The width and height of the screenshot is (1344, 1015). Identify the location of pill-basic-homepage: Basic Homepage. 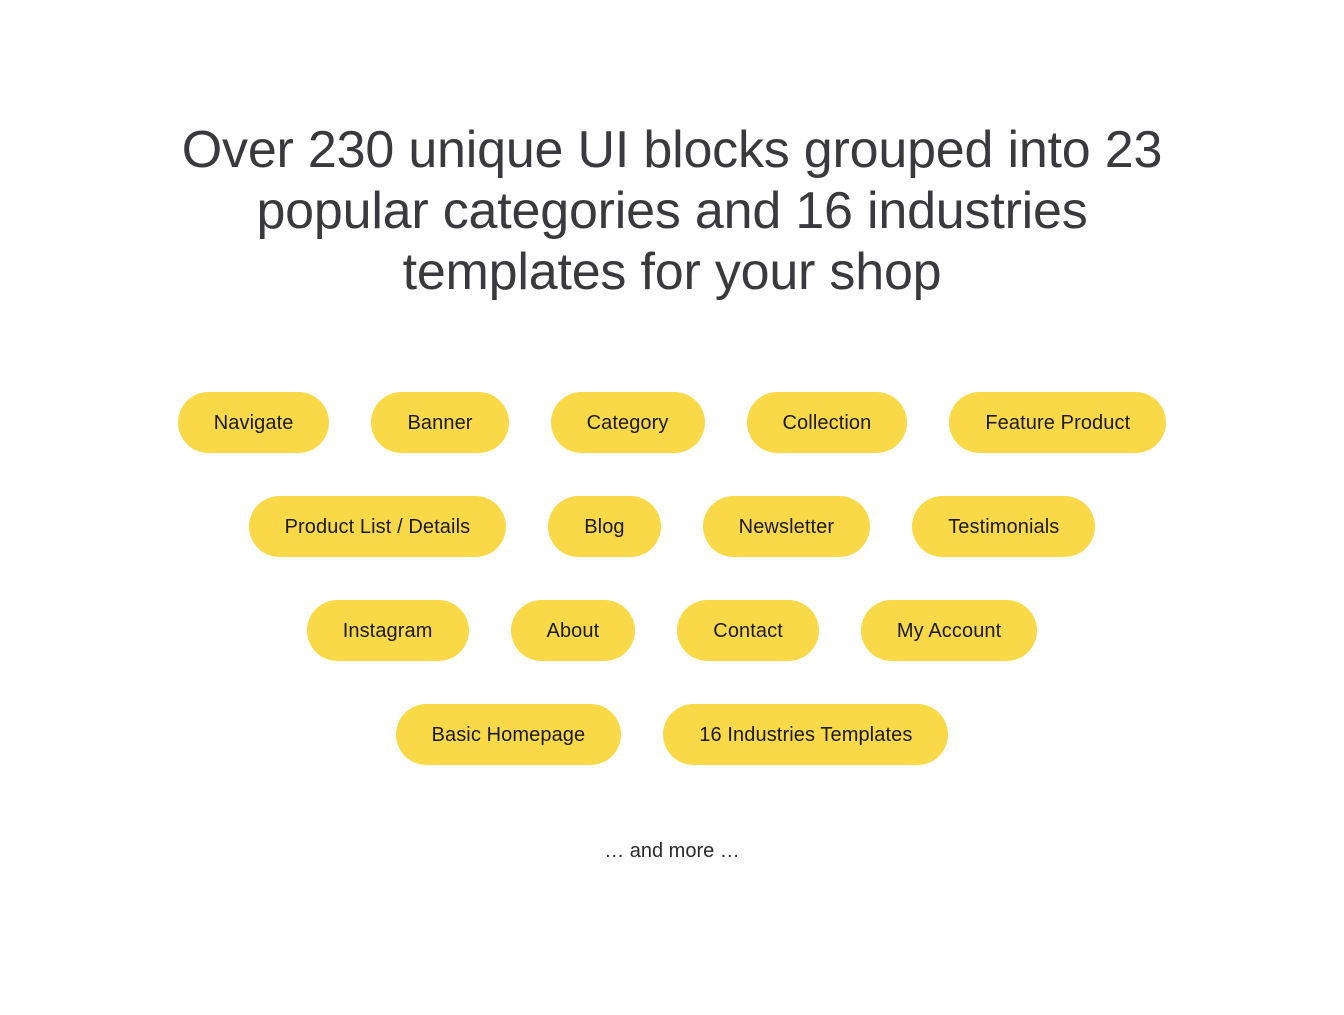
(508, 734).